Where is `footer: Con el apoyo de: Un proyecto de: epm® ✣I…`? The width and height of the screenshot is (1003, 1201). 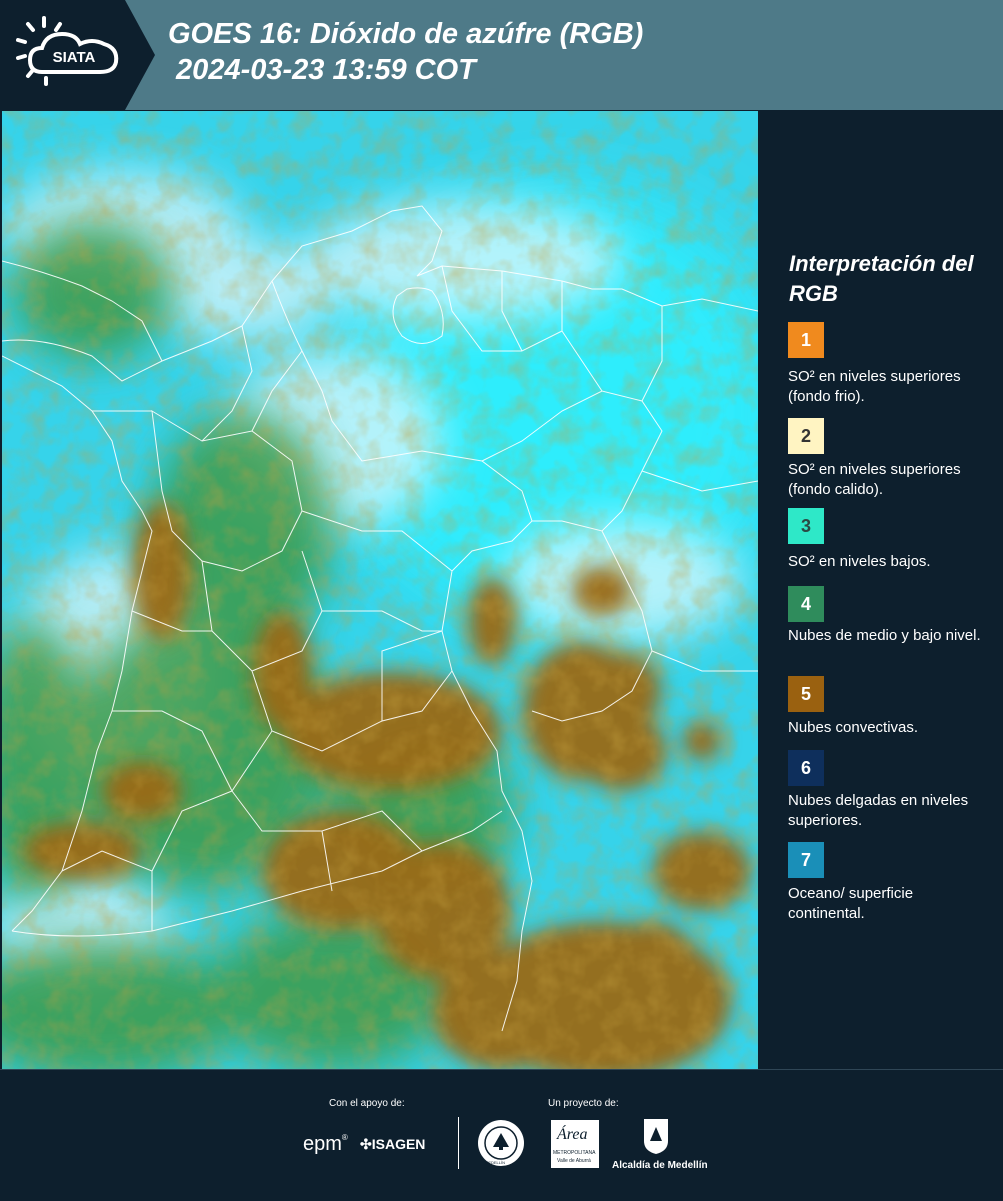 footer: Con el apoyo de: Un proyecto de: epm® ✣I… is located at coordinates (501, 1135).